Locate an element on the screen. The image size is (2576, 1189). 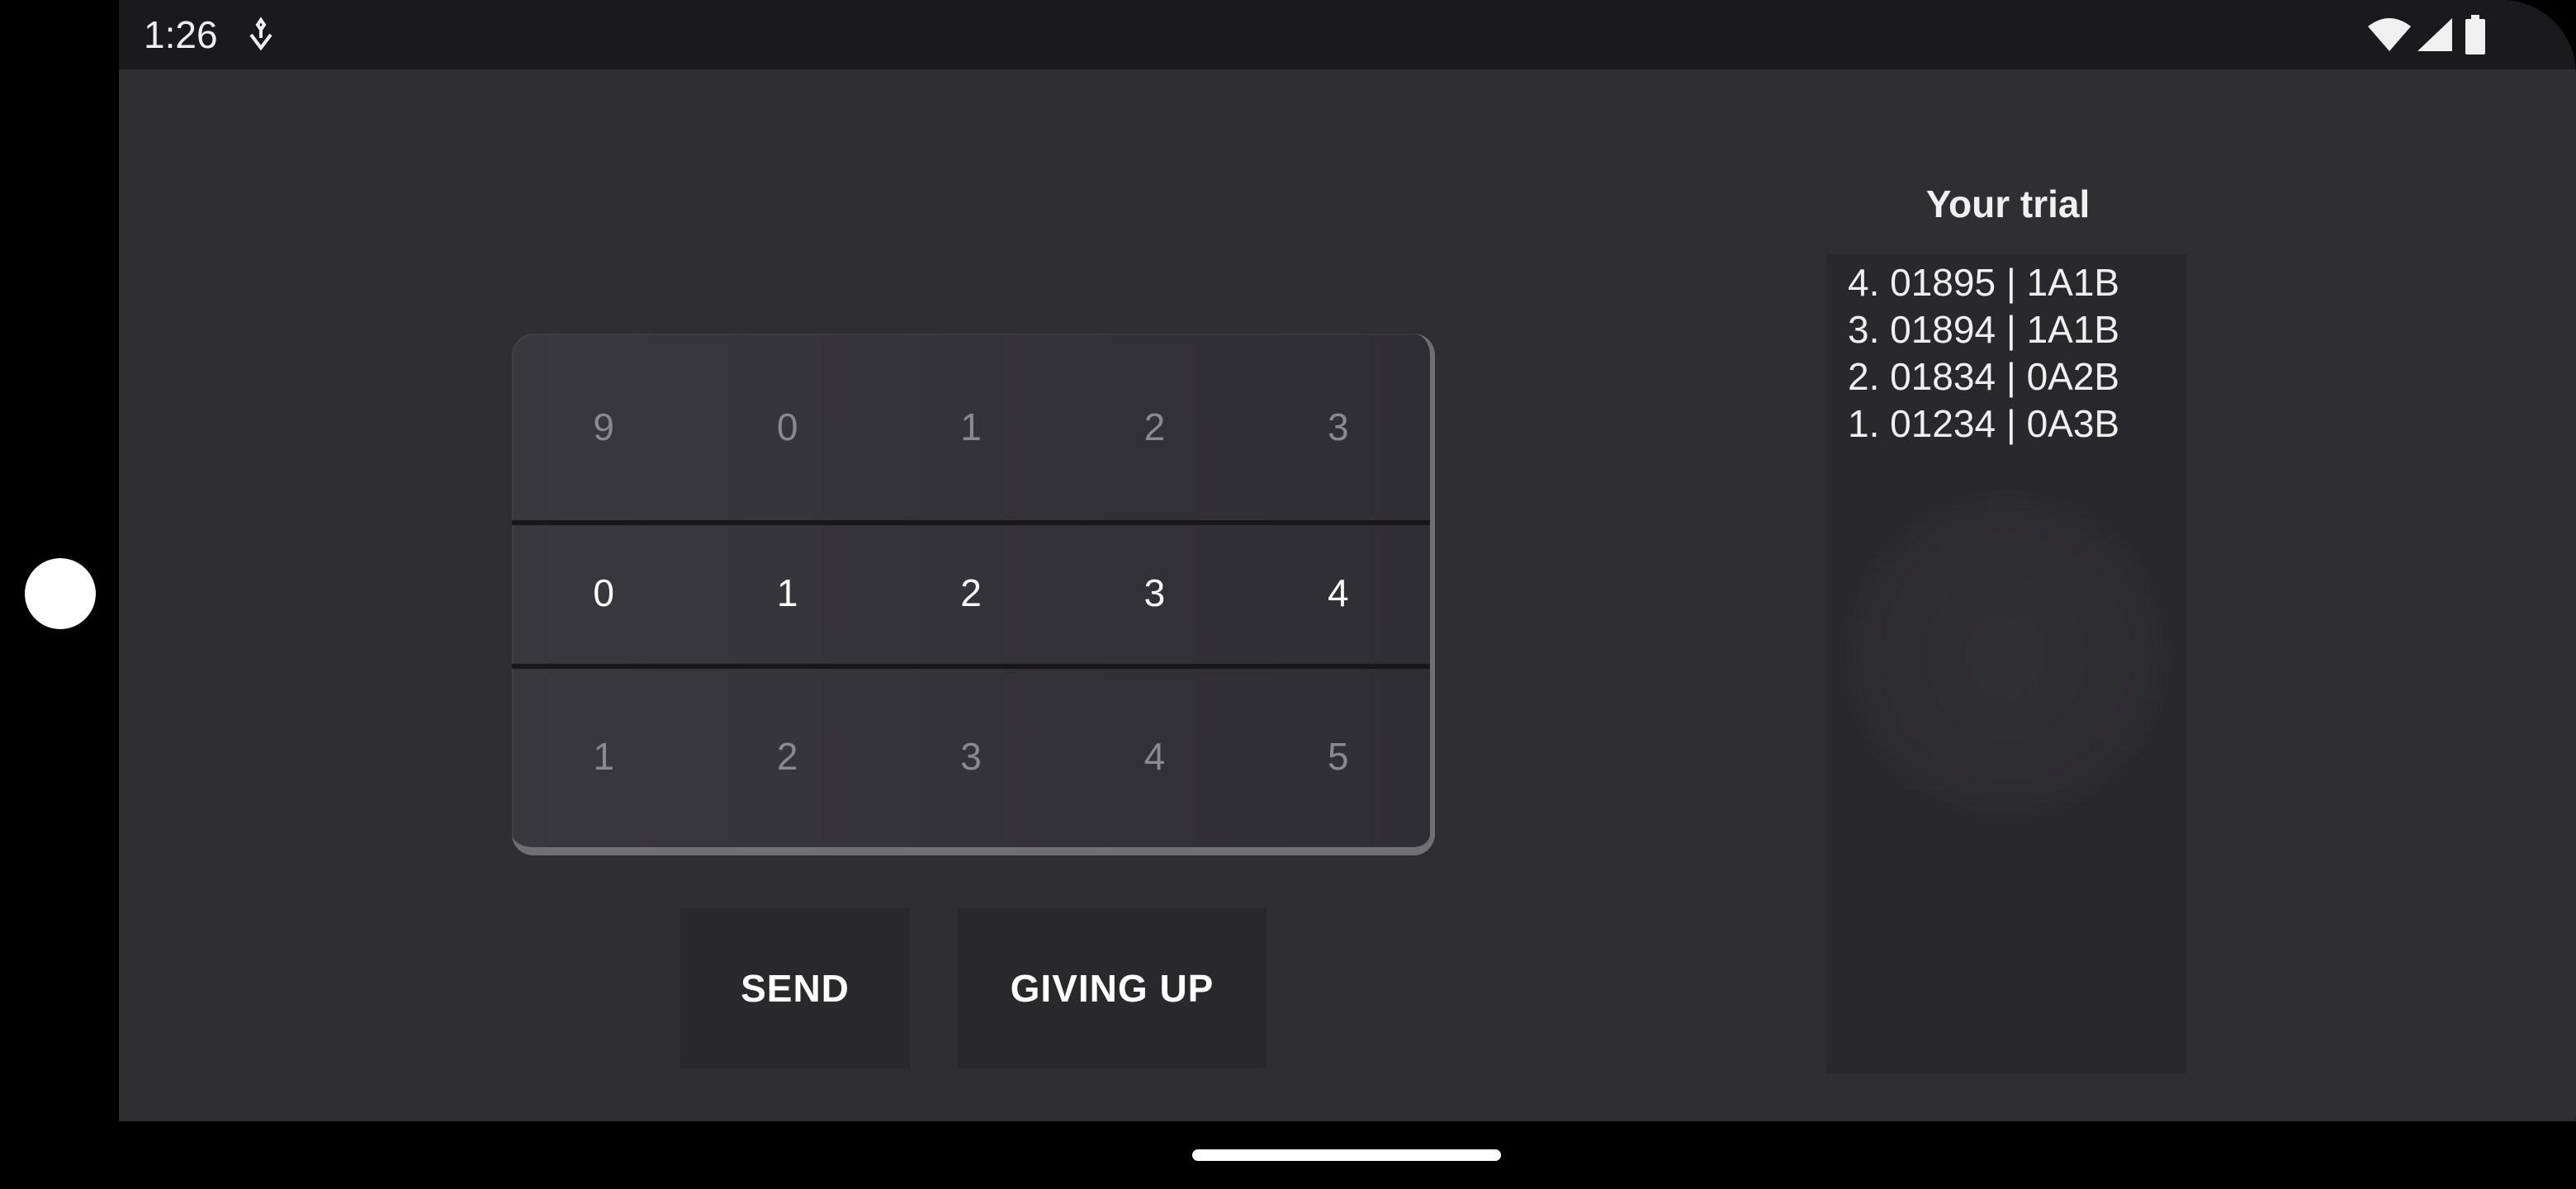
send-button: SEND is located at coordinates (795, 988).